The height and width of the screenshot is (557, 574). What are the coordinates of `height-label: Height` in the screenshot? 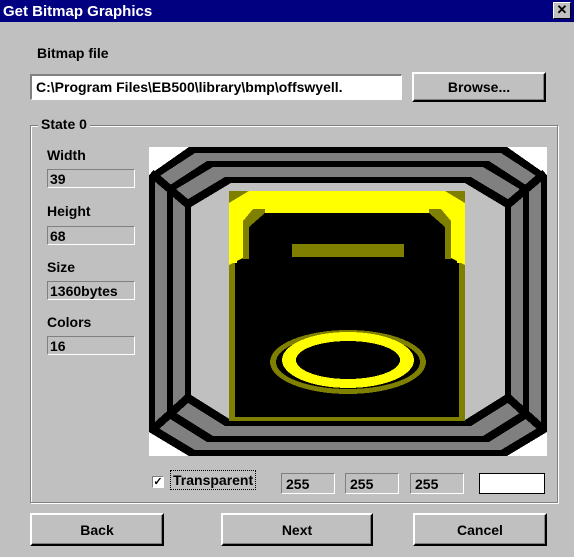 It's located at (69, 211).